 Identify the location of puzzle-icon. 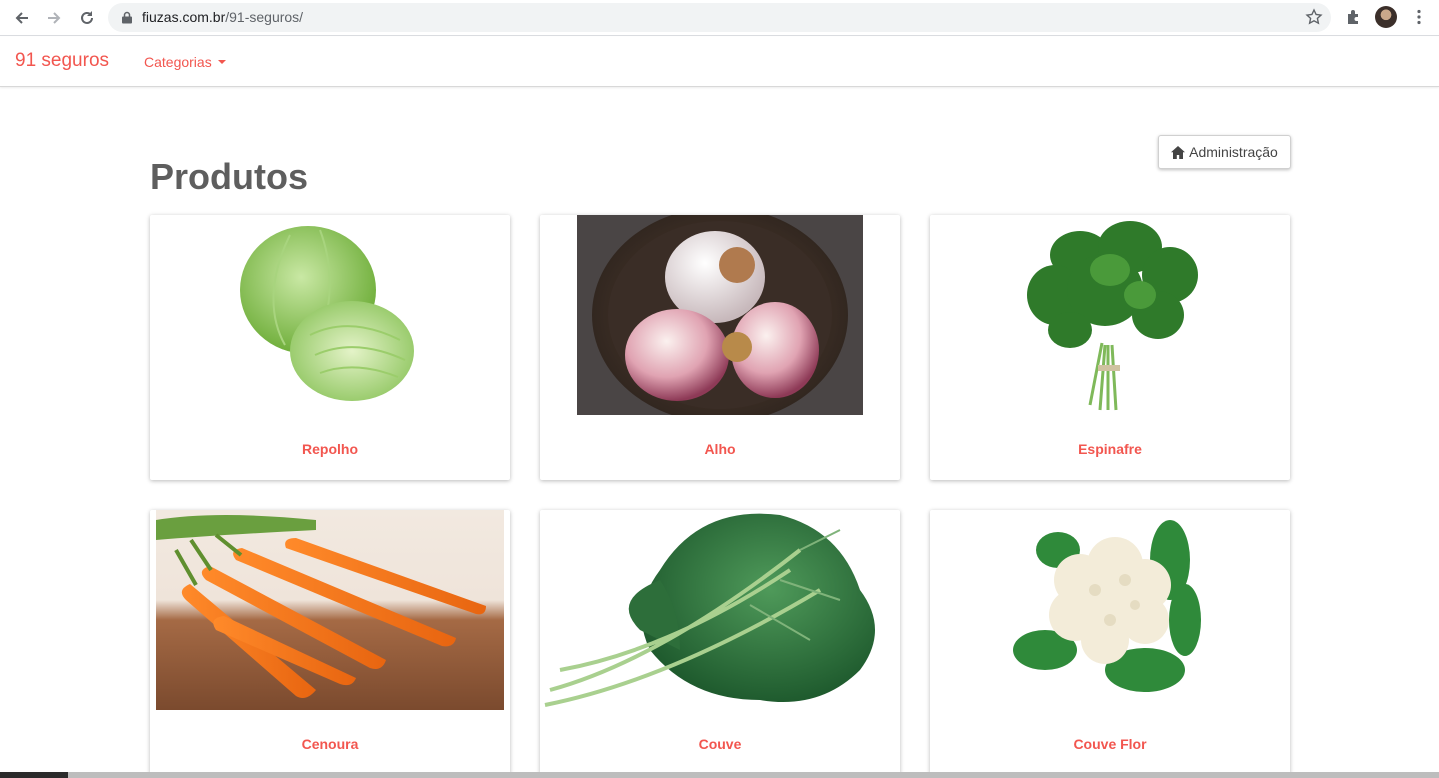
(1354, 17).